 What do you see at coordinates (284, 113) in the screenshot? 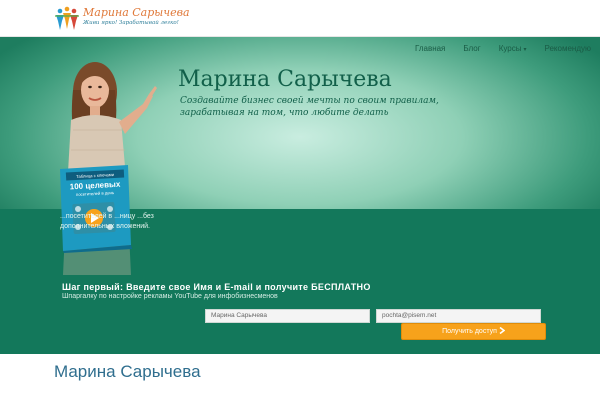
I see `hero-tagline-line2: зарабатывая на том, что любите делать` at bounding box center [284, 113].